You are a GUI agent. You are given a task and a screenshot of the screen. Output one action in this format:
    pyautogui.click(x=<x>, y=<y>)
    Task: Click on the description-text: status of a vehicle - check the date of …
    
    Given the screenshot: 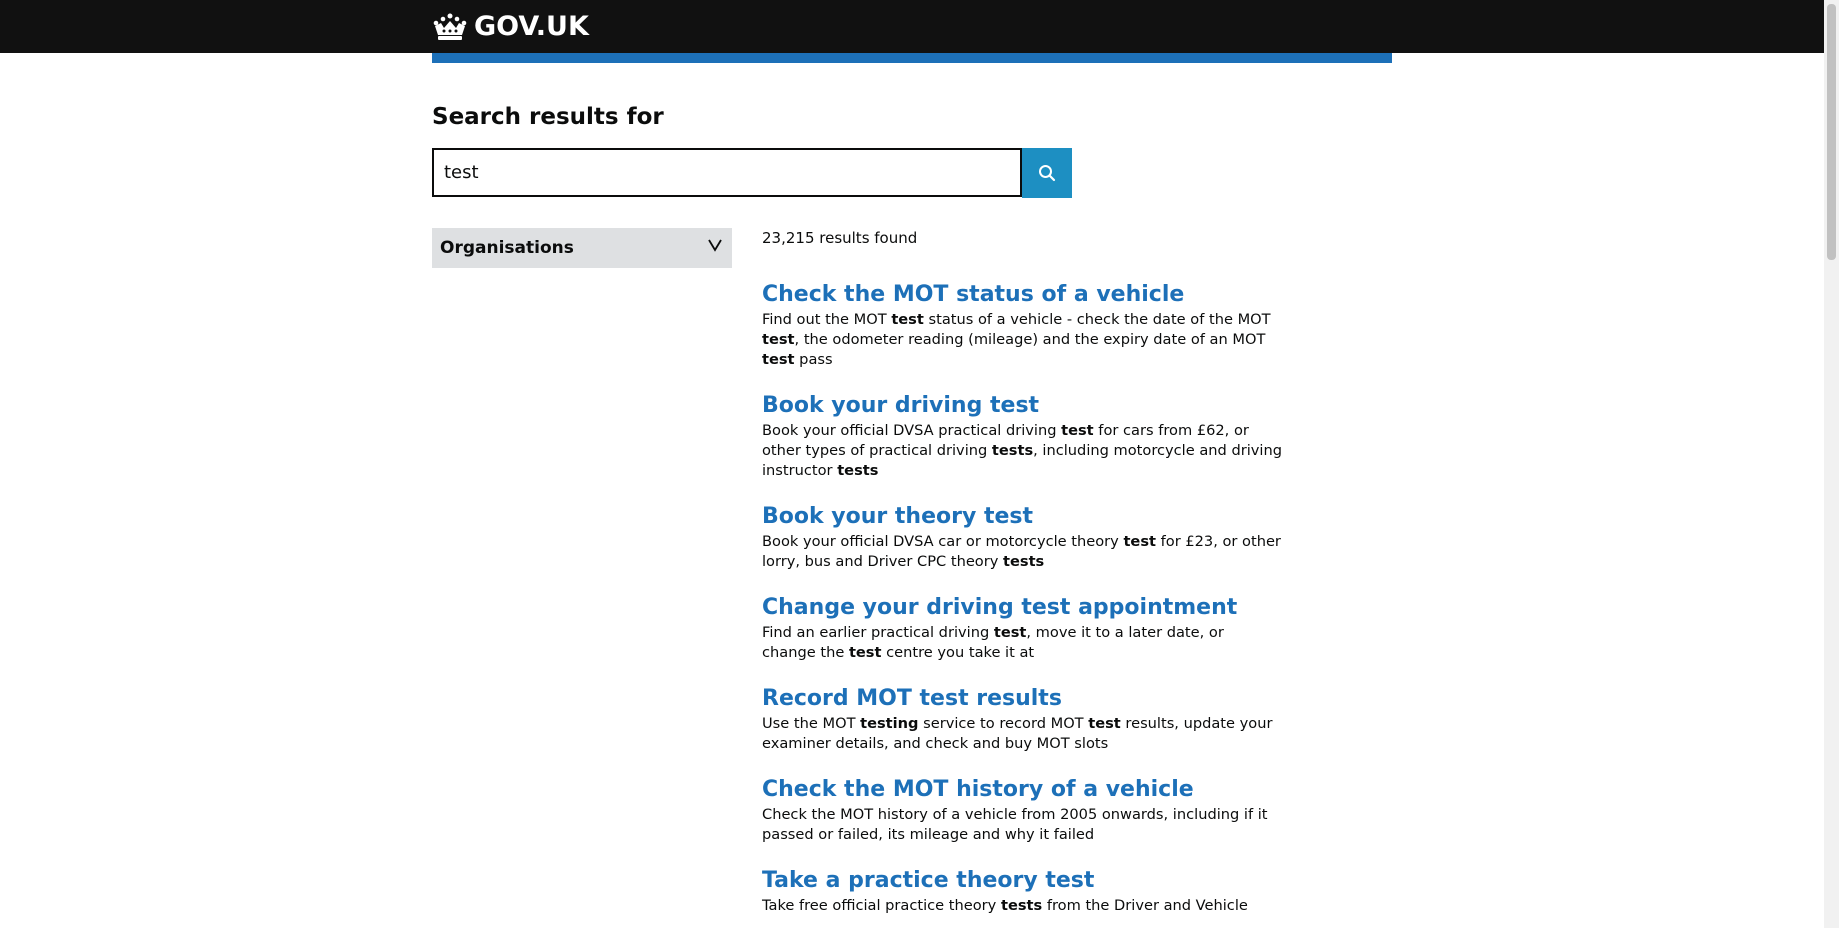 What is the action you would take?
    pyautogui.click(x=1097, y=319)
    